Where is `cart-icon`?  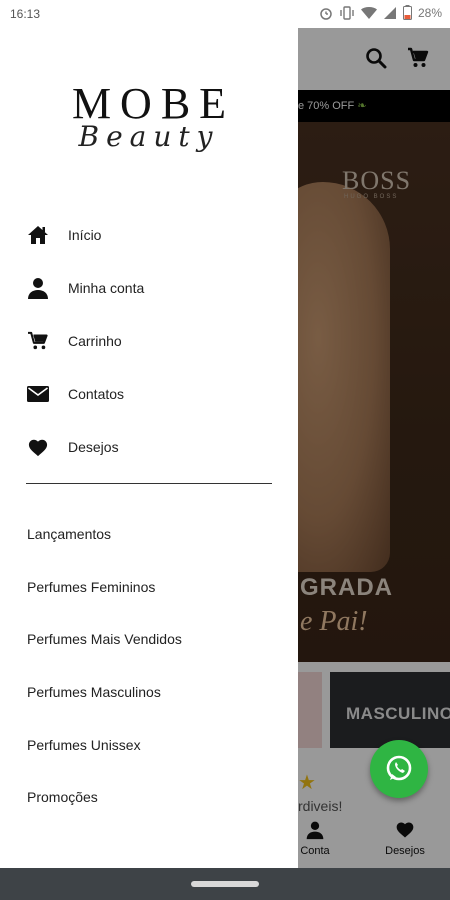
cart-icon is located at coordinates (38, 341).